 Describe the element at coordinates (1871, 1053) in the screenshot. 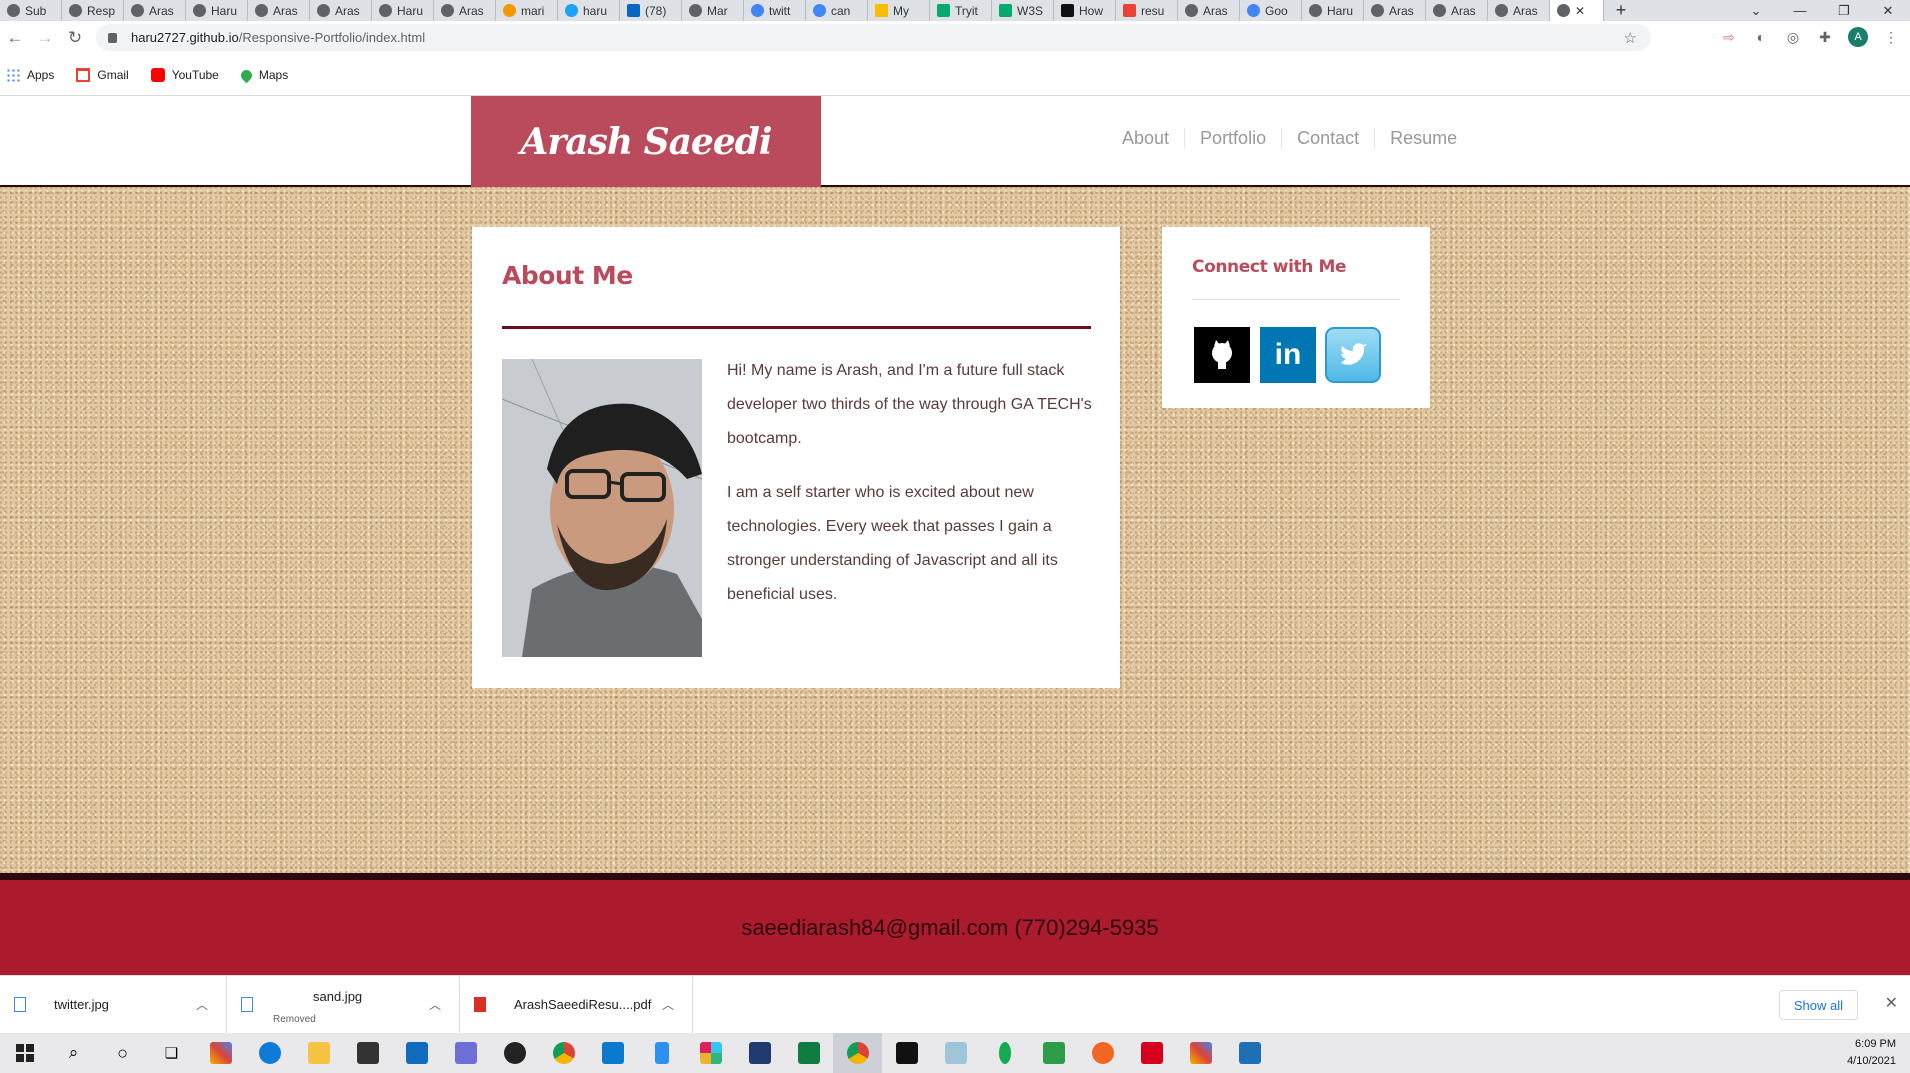

I see `system-clock: 6:09 PM 4/10/2021` at that location.